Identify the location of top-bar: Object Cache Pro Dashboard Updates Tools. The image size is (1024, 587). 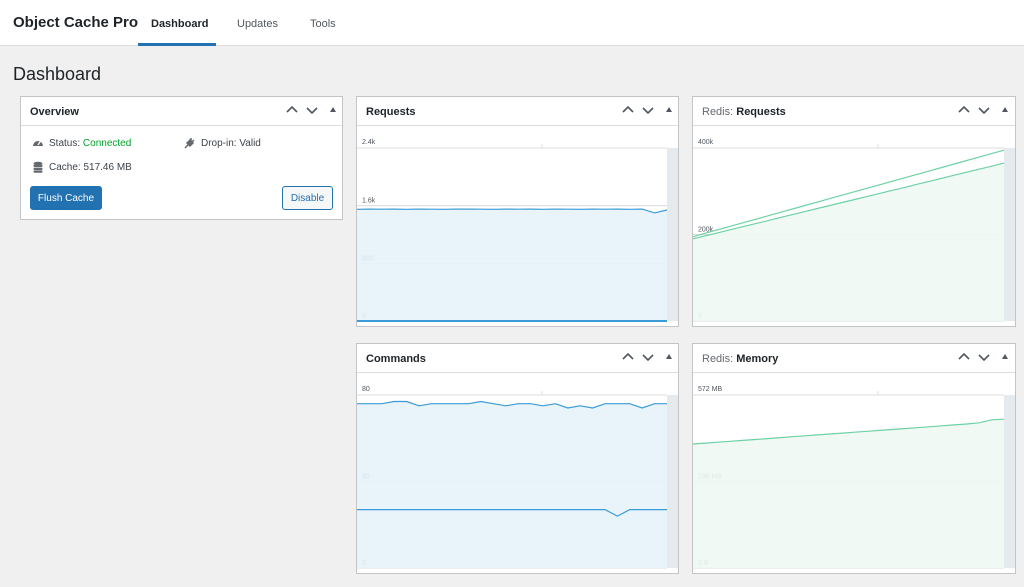
(512, 23).